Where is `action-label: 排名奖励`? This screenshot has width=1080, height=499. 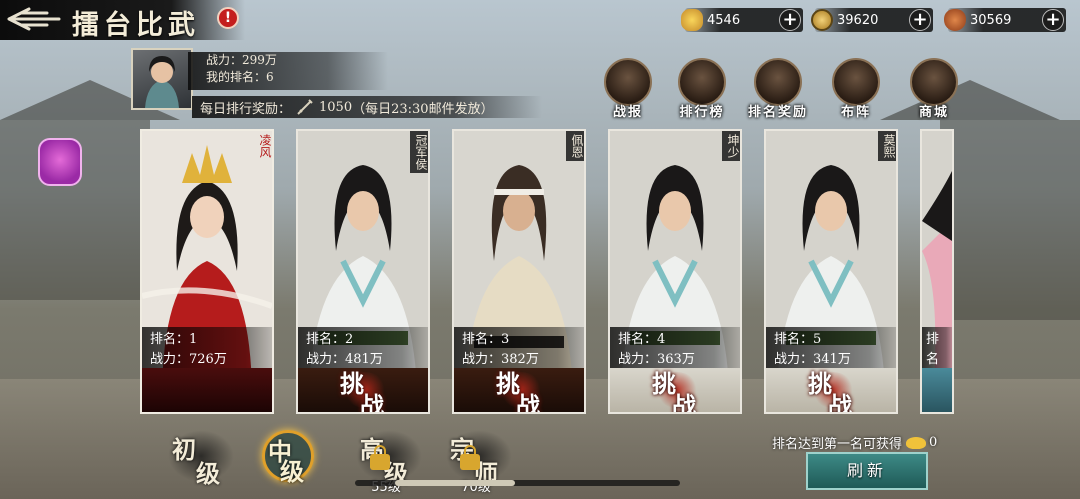
action-label: 排名奖励 is located at coordinates (777, 112).